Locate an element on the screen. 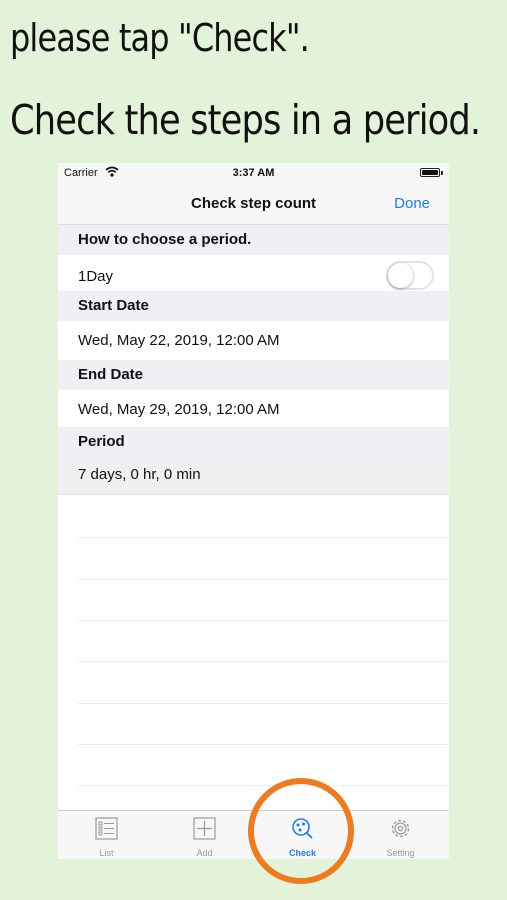  period-header: Period is located at coordinates (253, 442).